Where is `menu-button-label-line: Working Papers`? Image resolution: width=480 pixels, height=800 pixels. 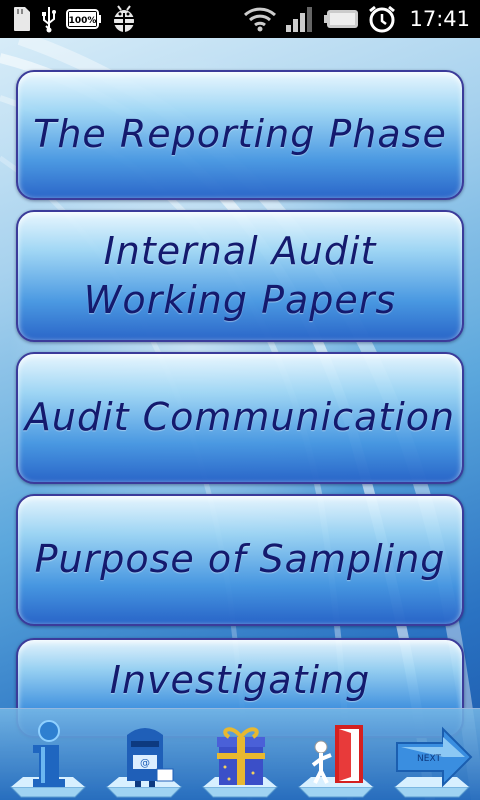
menu-button-label-line: Working Papers is located at coordinates (240, 300).